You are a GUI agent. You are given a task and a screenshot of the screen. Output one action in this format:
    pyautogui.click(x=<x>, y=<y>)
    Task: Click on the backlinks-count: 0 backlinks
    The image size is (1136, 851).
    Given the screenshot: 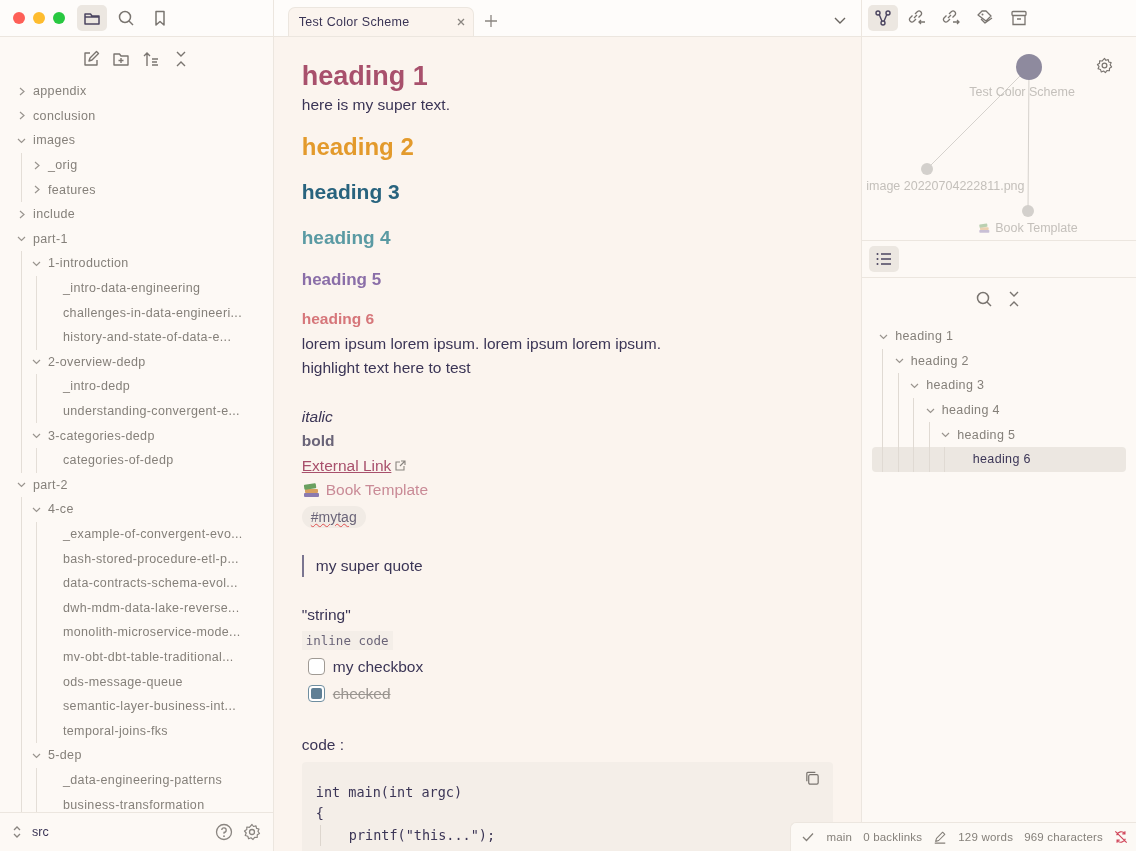 What is the action you would take?
    pyautogui.click(x=893, y=837)
    